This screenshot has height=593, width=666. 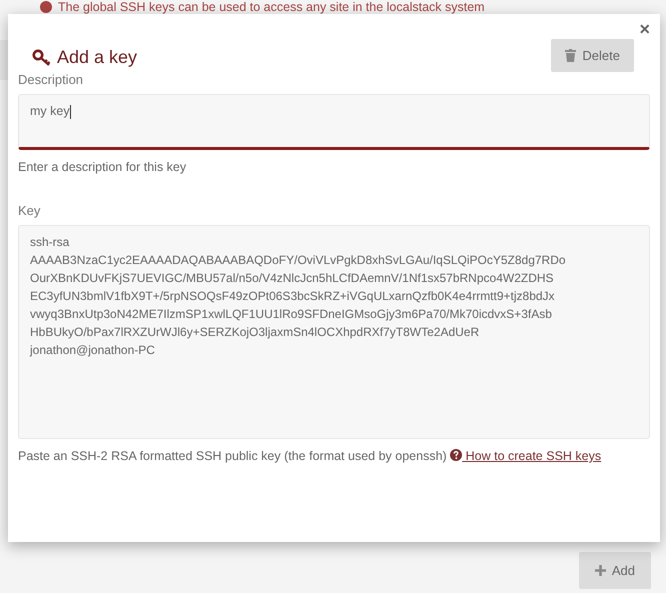 What do you see at coordinates (4, 60) in the screenshot?
I see `side-panel` at bounding box center [4, 60].